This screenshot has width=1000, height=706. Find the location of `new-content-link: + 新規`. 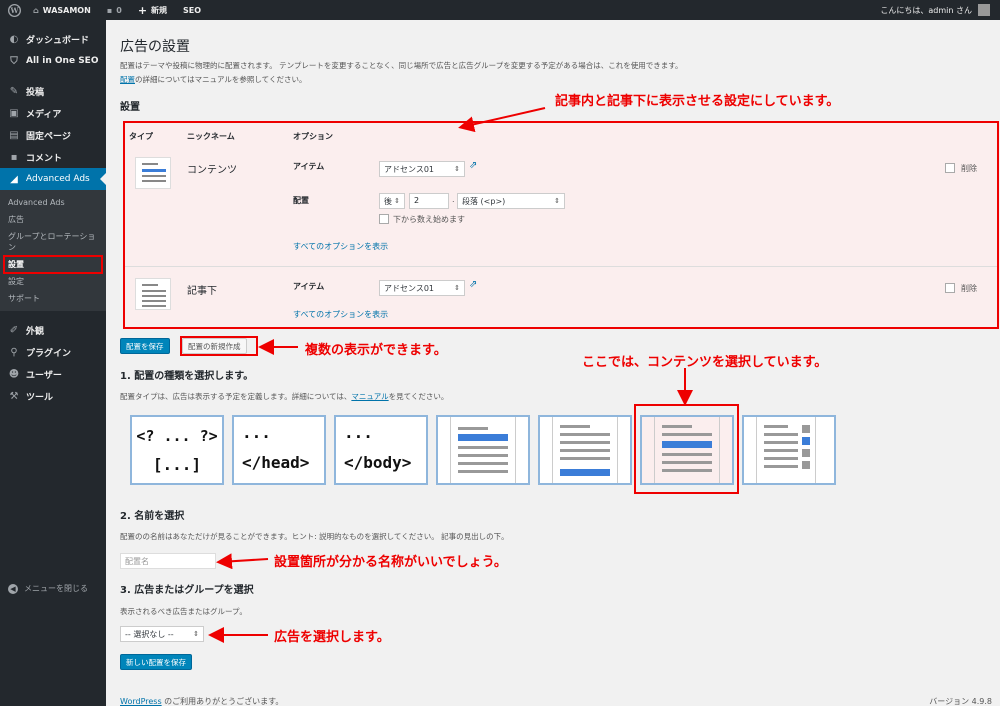

new-content-link: + 新規 is located at coordinates (150, 10).